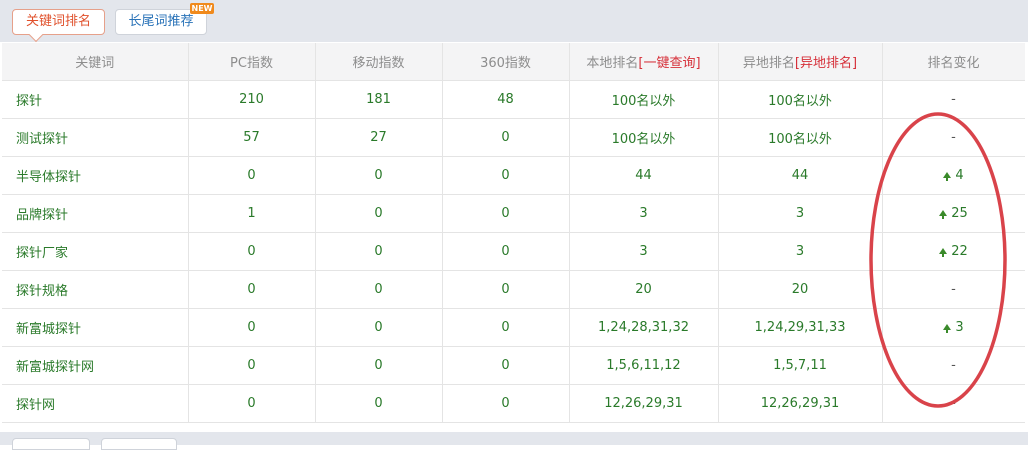  Describe the element at coordinates (95, 365) in the screenshot. I see `keyword-cell: 新富城探针网` at that location.